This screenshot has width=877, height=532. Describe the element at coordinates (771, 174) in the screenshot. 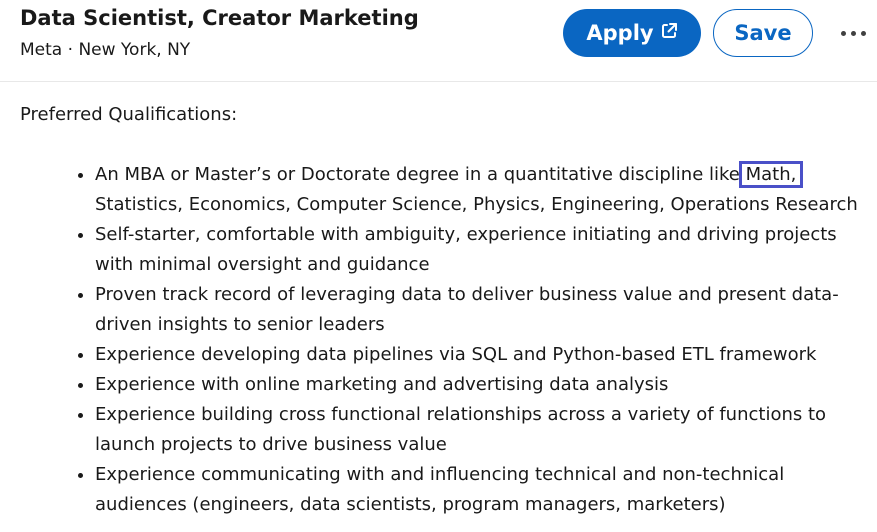

I see `highlighted-text: Math,` at that location.